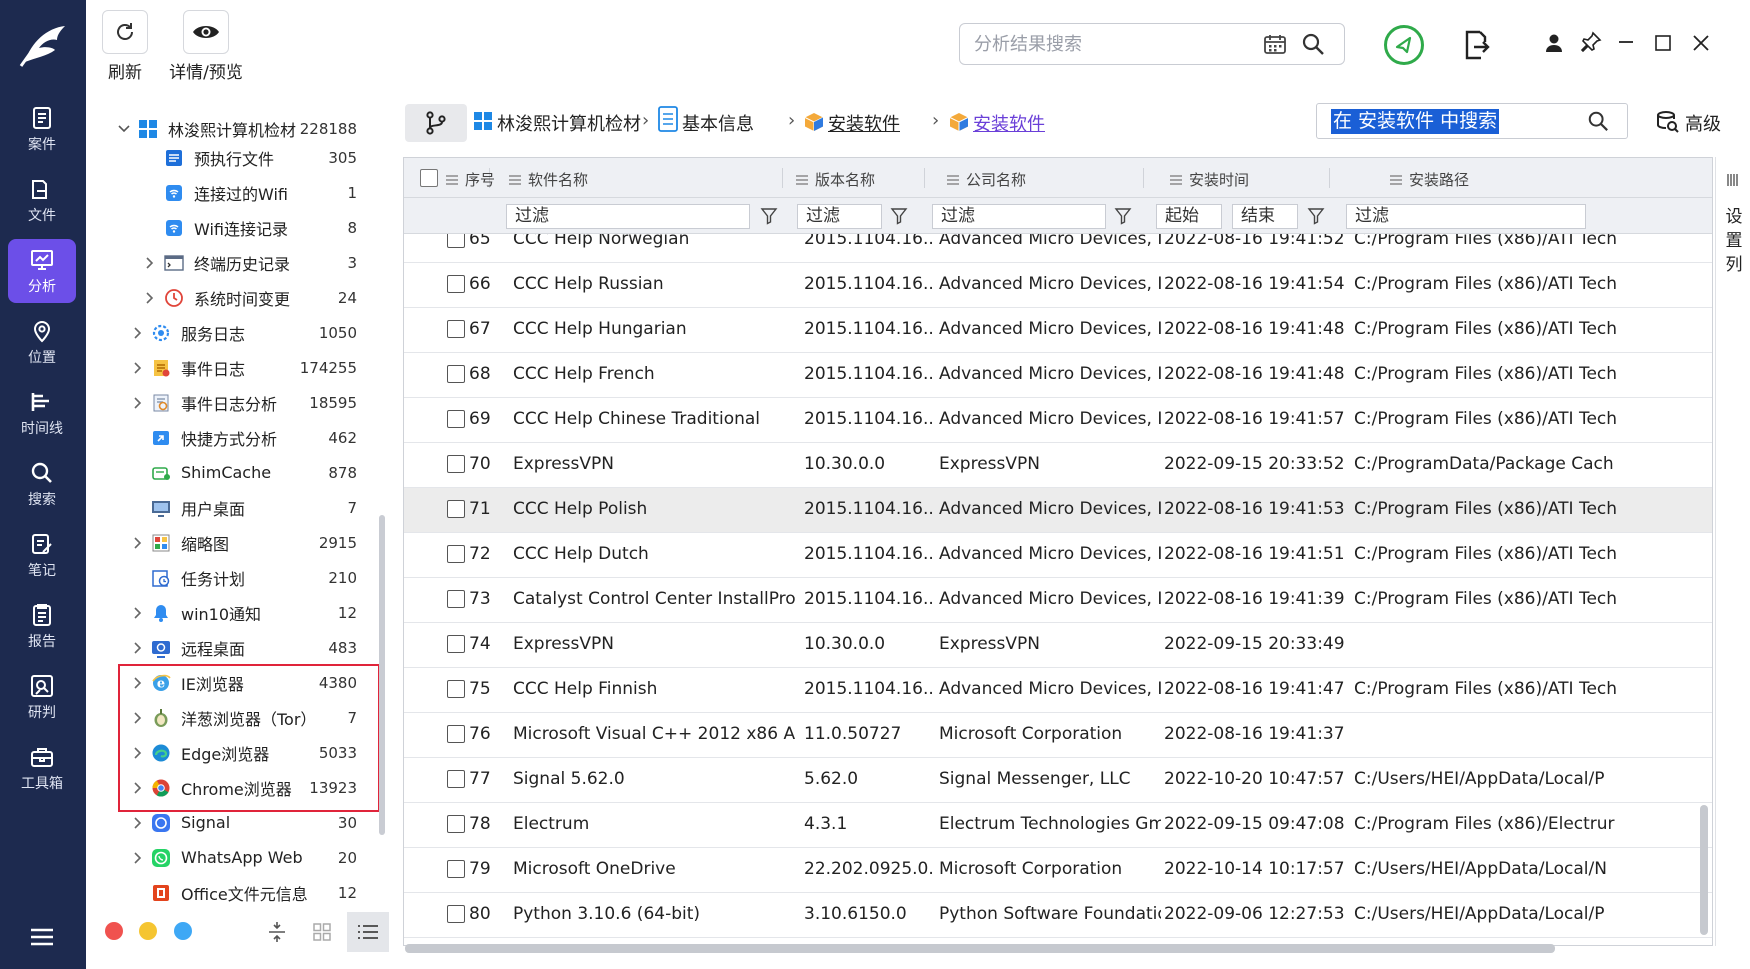 This screenshot has height=969, width=1750. I want to click on tree-item-7: 事件日志分析 18595, so click(239, 402).